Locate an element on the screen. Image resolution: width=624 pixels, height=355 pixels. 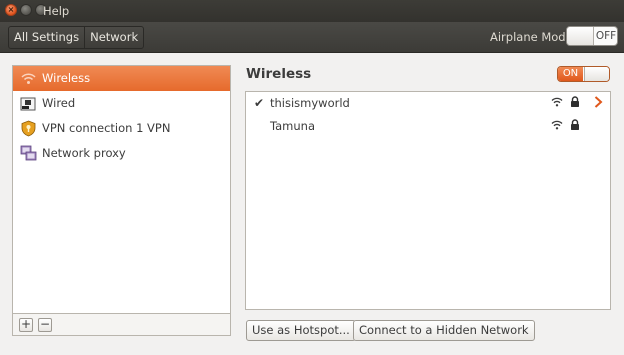
wireless-icon is located at coordinates (28, 78).